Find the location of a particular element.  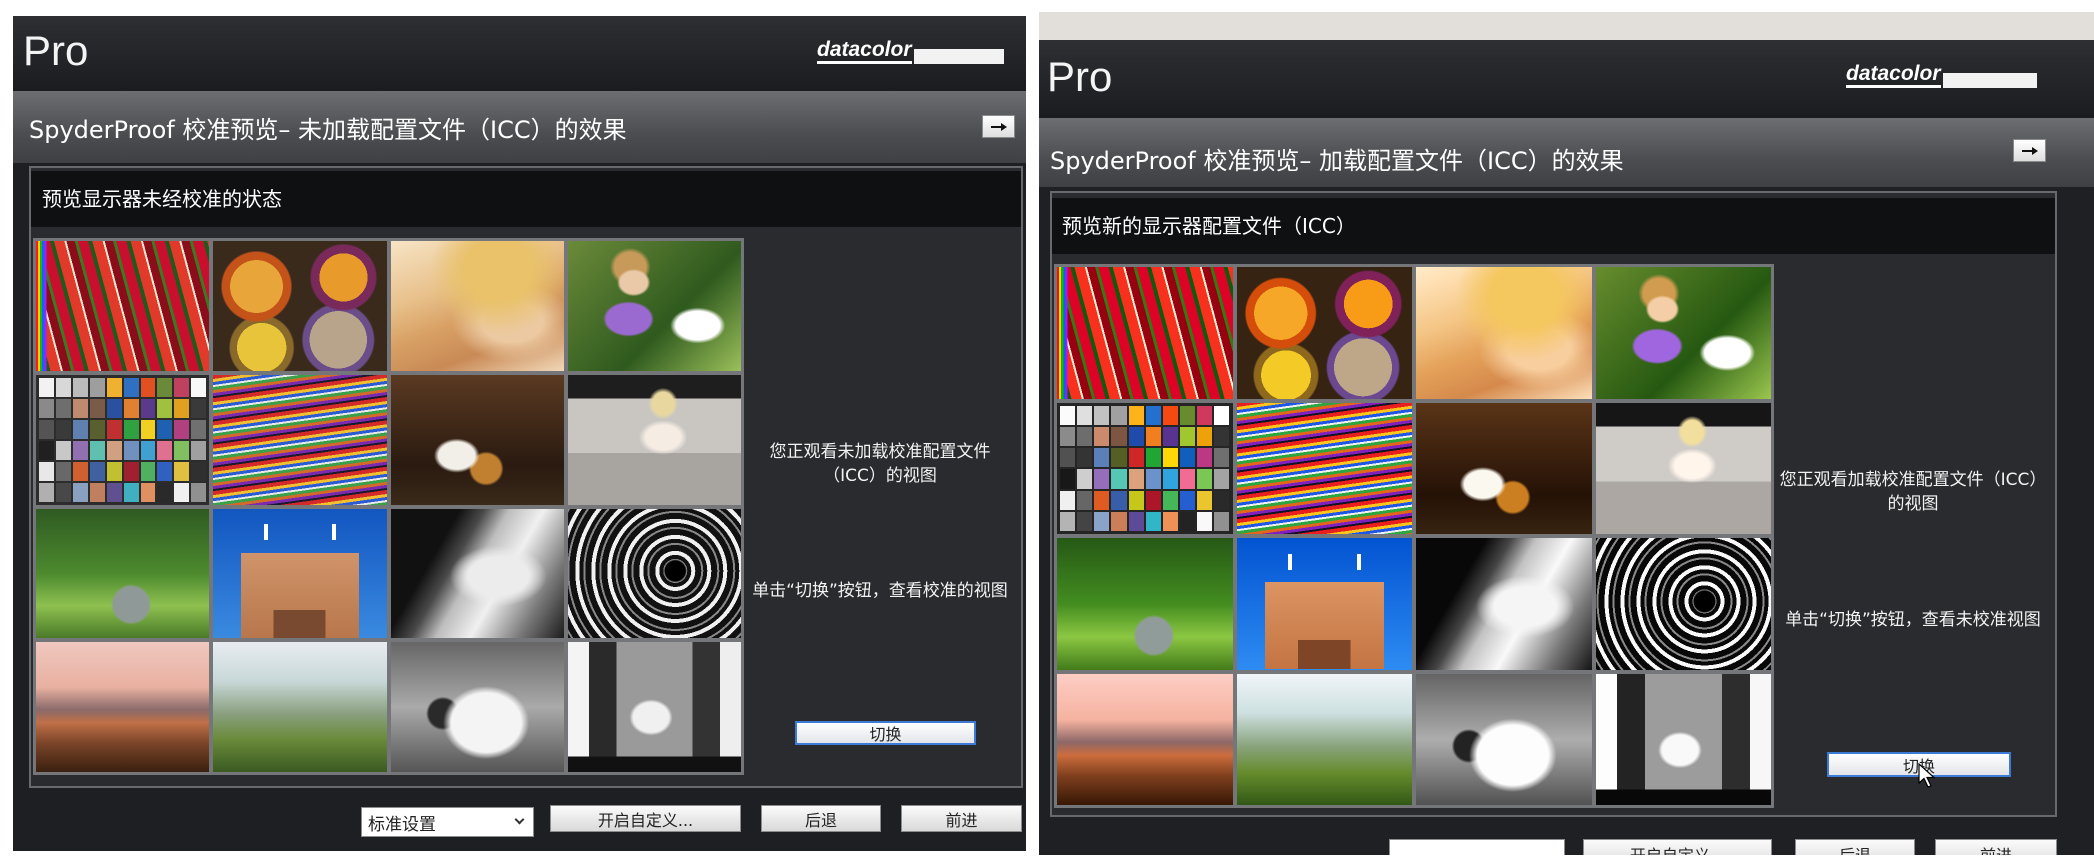

toggle-button: 切换 is located at coordinates (885, 733).